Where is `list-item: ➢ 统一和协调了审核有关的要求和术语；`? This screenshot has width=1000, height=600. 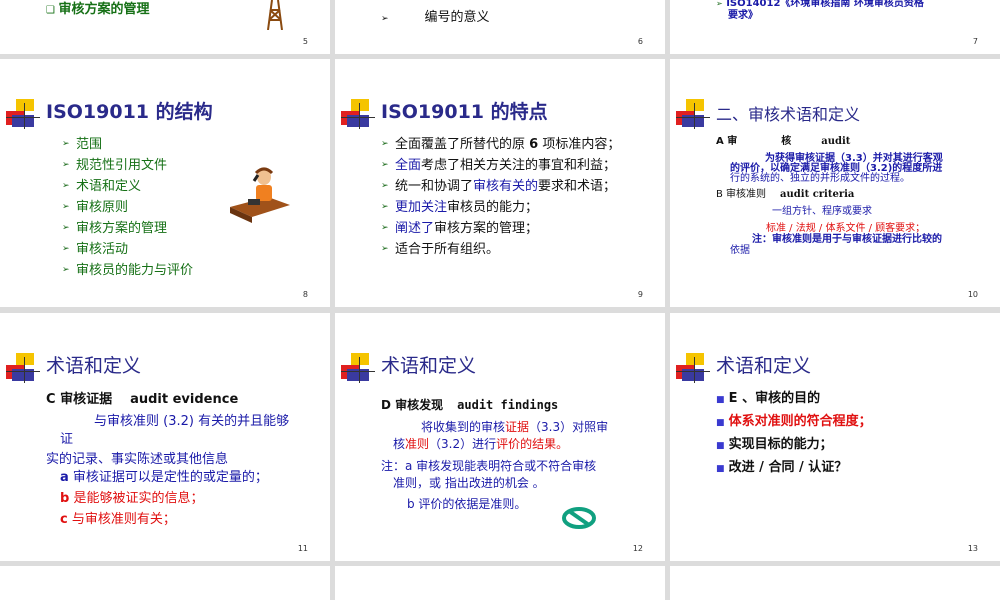
list-item: ➢ 统一和协调了审核有关的要求和术语； is located at coordinates (499, 186).